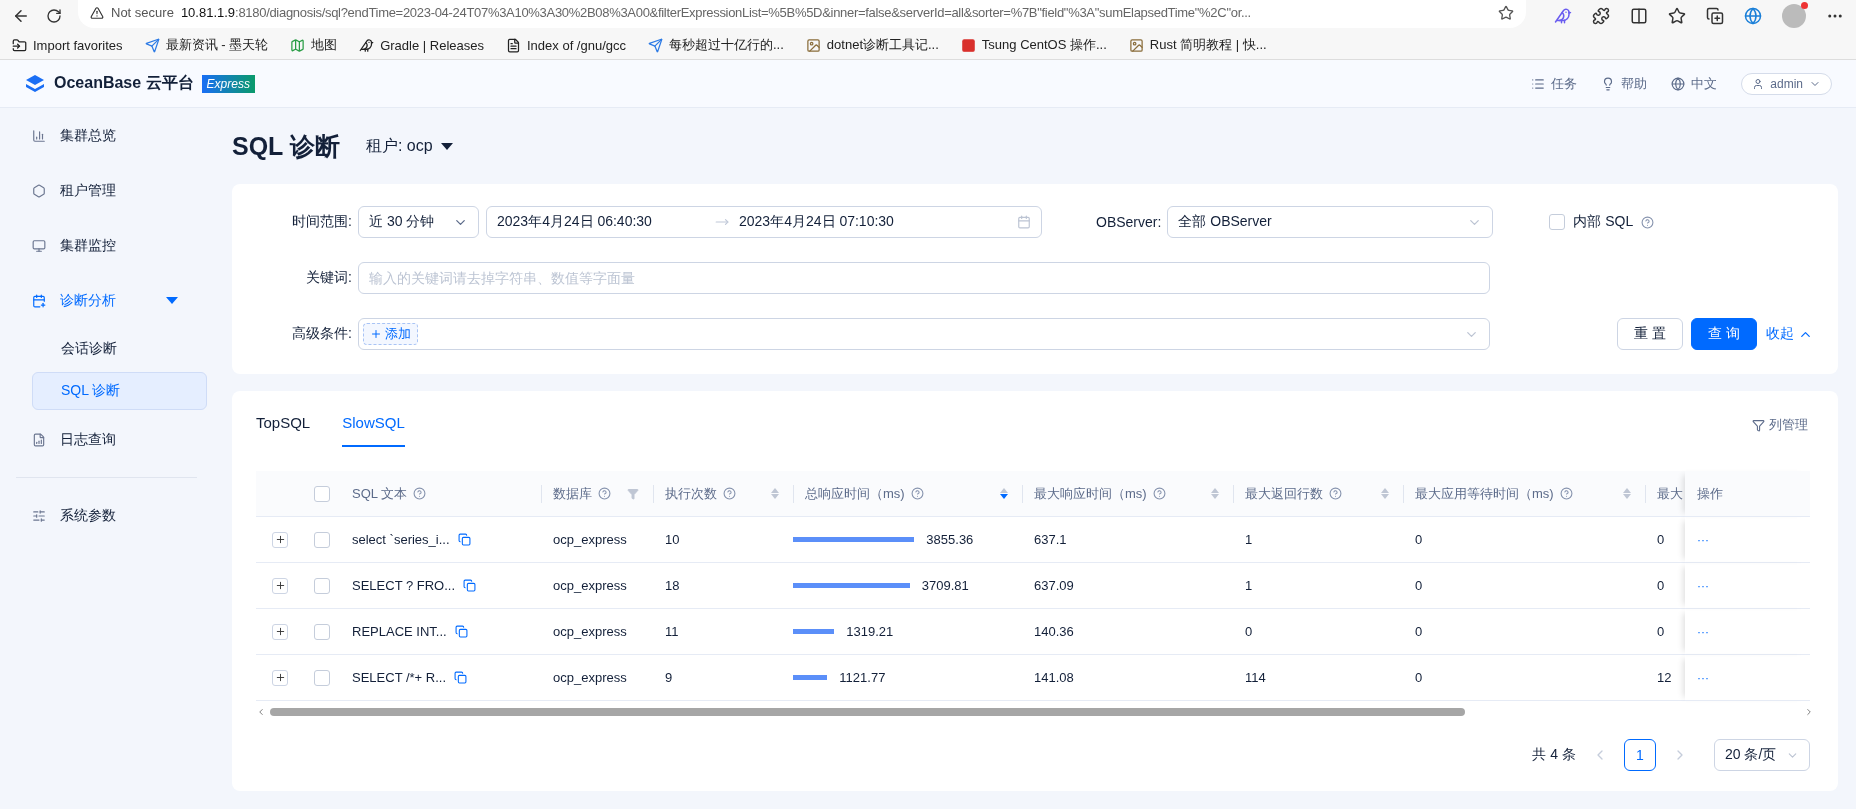 The height and width of the screenshot is (809, 1856). I want to click on date-range-field: 2023年4月24日 06:40:30 2023年4月24日 07:10:30, so click(764, 222).